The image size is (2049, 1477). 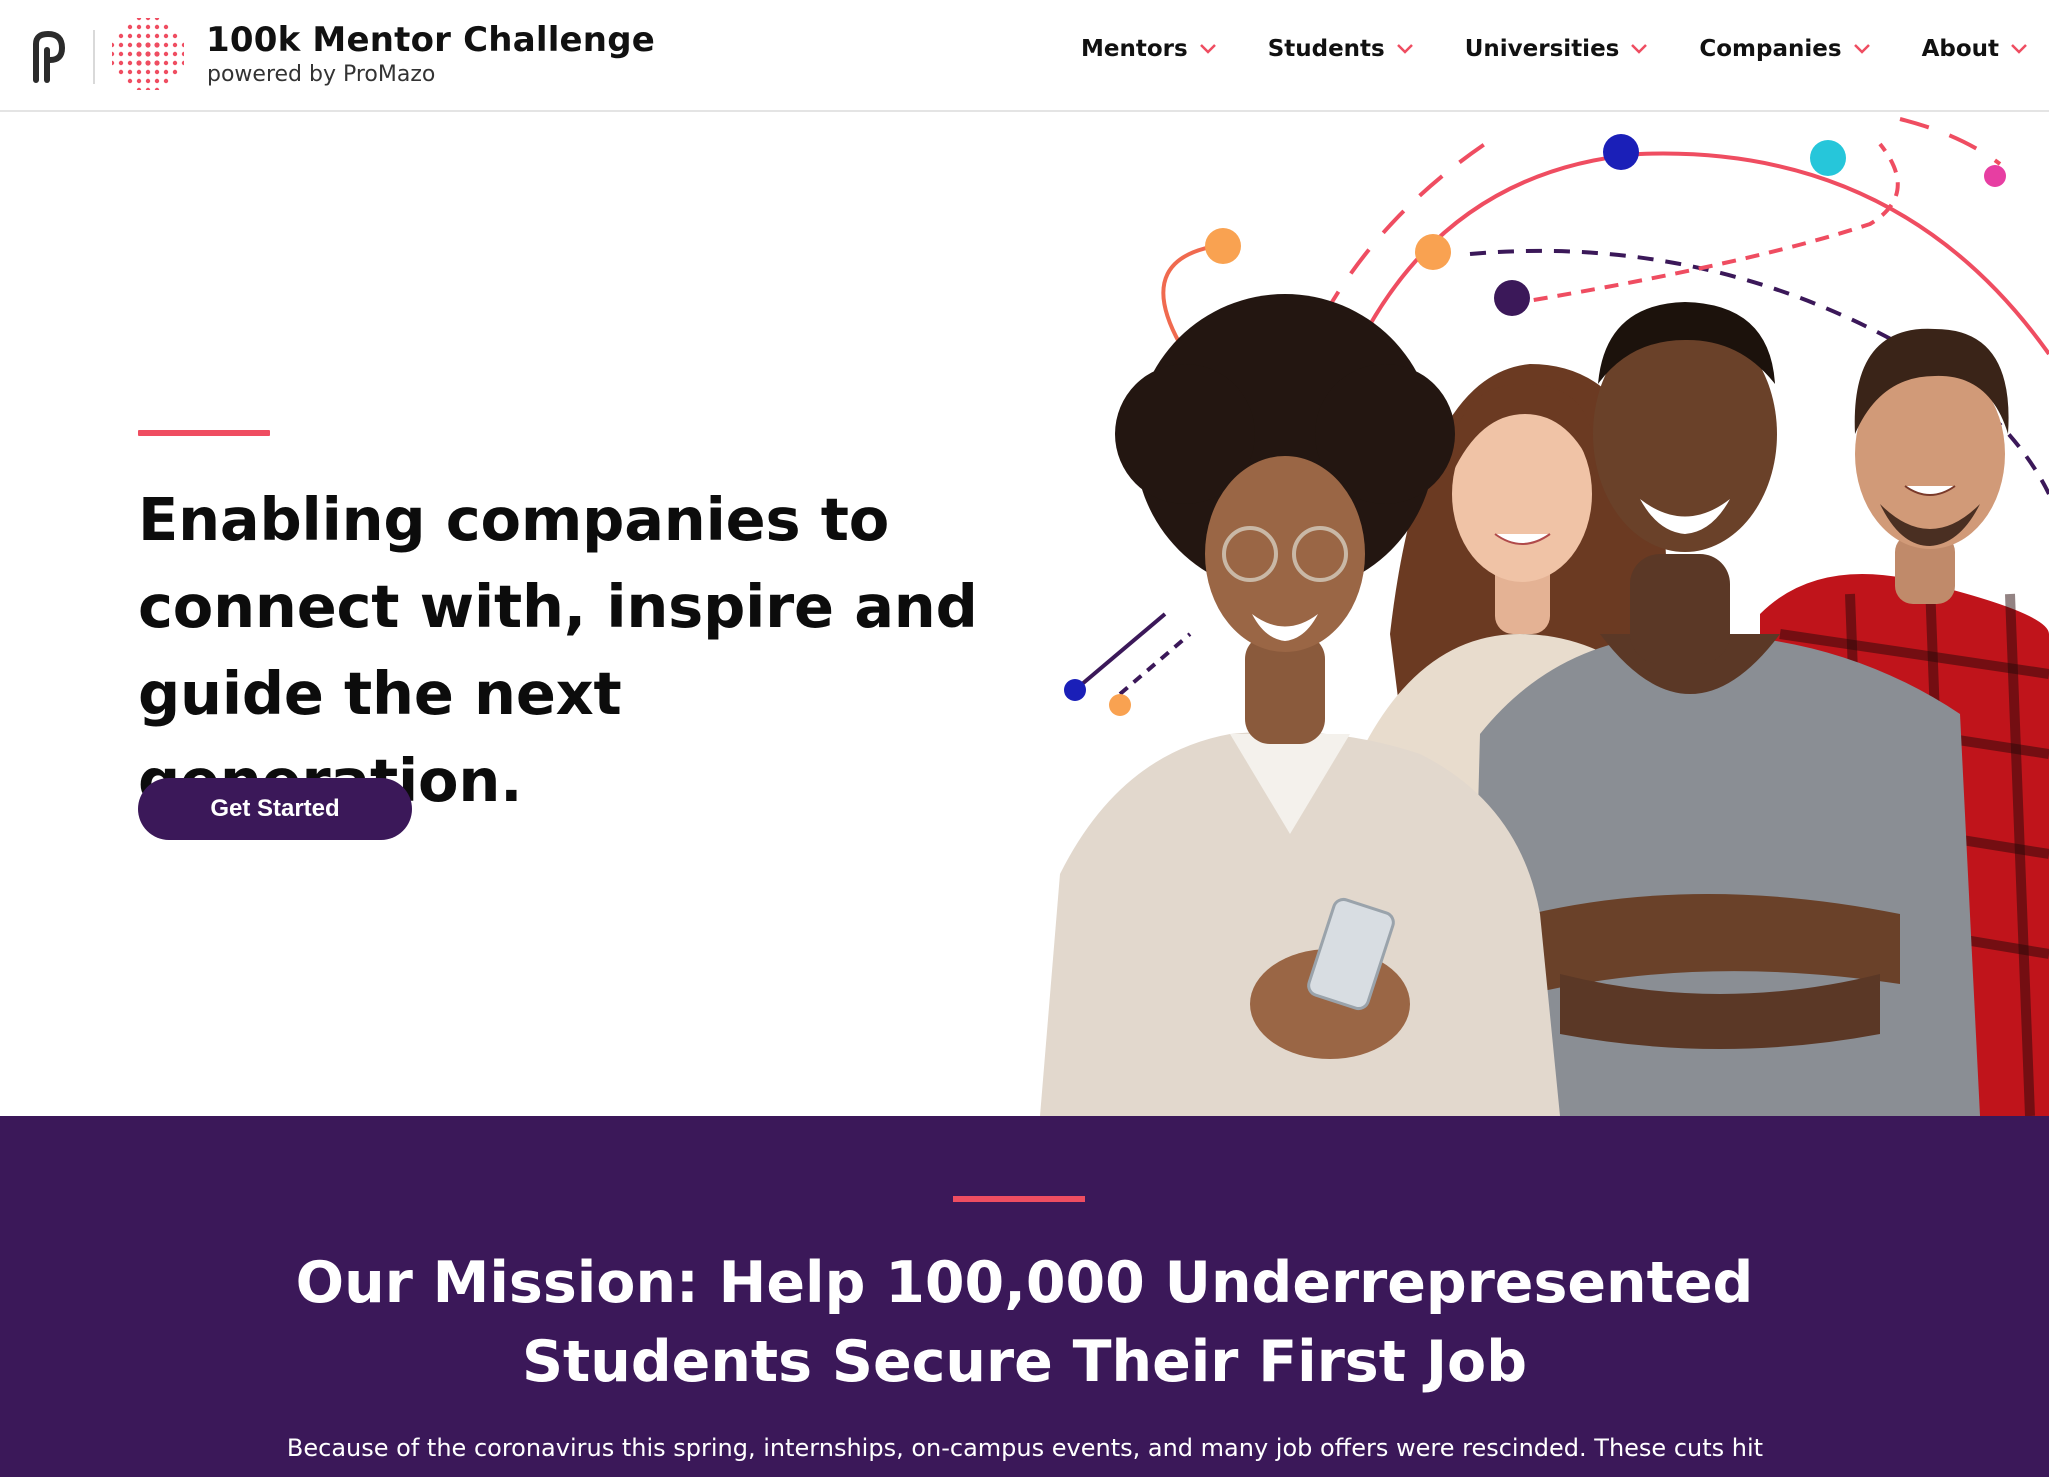 I want to click on nav-item-universities: Universities, so click(x=1557, y=49).